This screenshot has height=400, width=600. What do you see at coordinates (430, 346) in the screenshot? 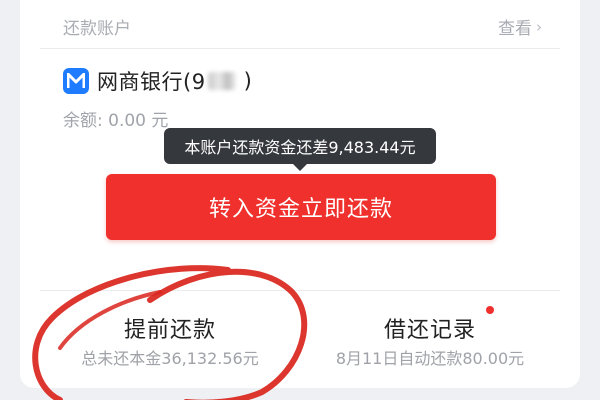
I see `loan-repayment-records-button: 借还记录 8月11日自动还款80.00元` at bounding box center [430, 346].